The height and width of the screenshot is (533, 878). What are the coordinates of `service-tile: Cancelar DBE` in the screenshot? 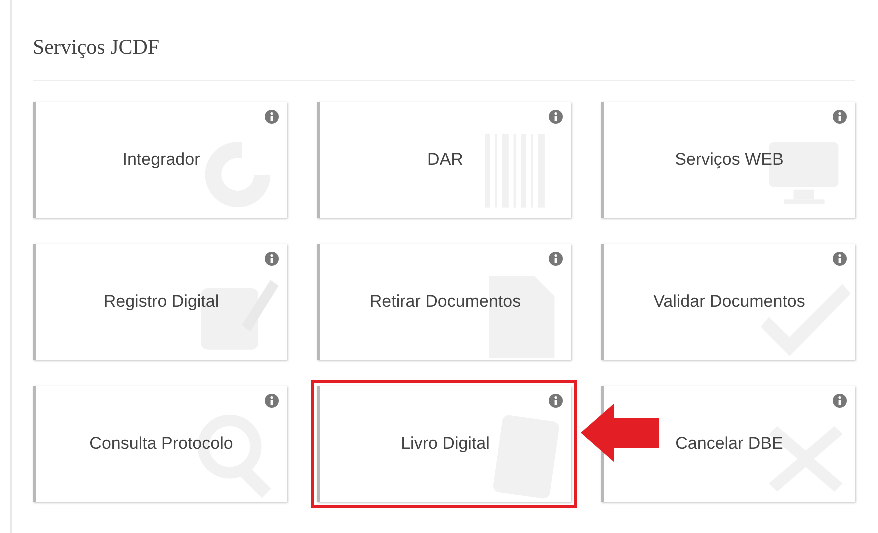 It's located at (728, 444).